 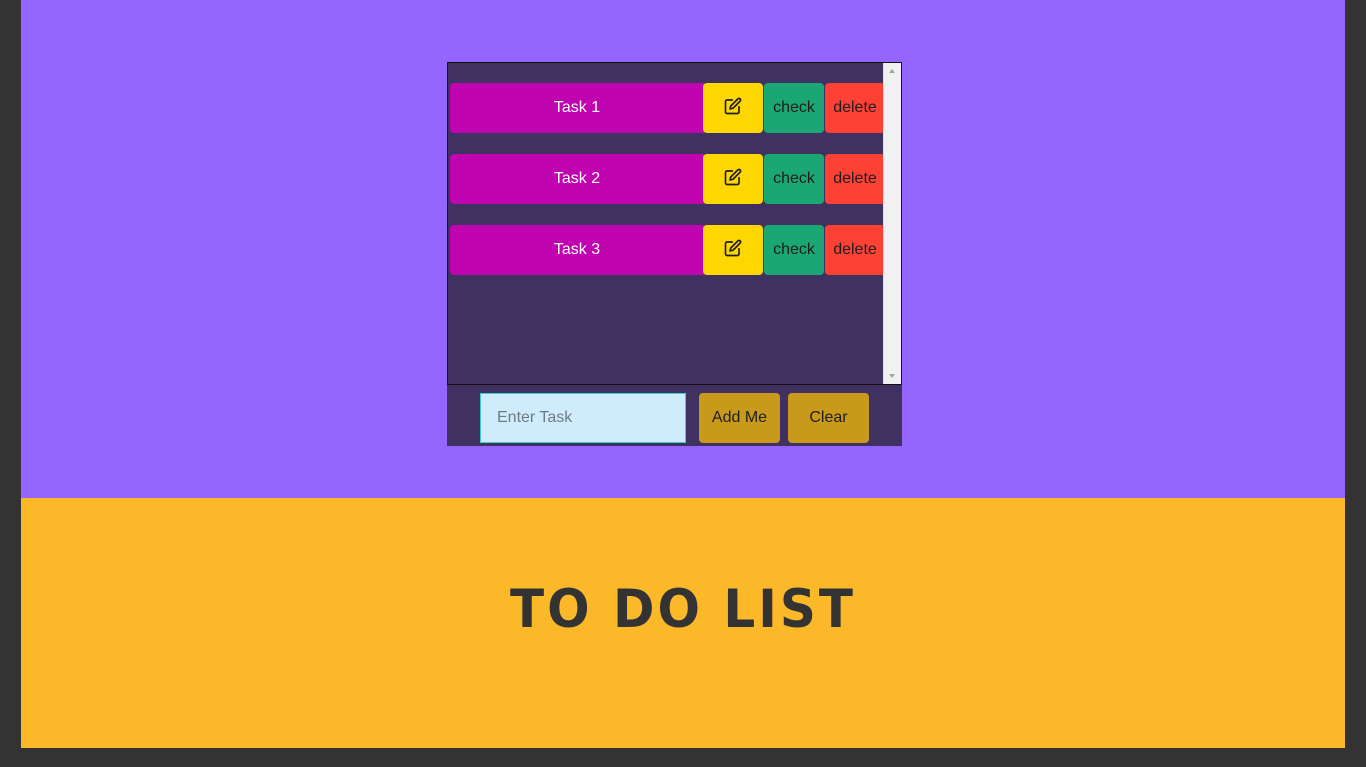 I want to click on scroll-up-icon, so click(x=892, y=71).